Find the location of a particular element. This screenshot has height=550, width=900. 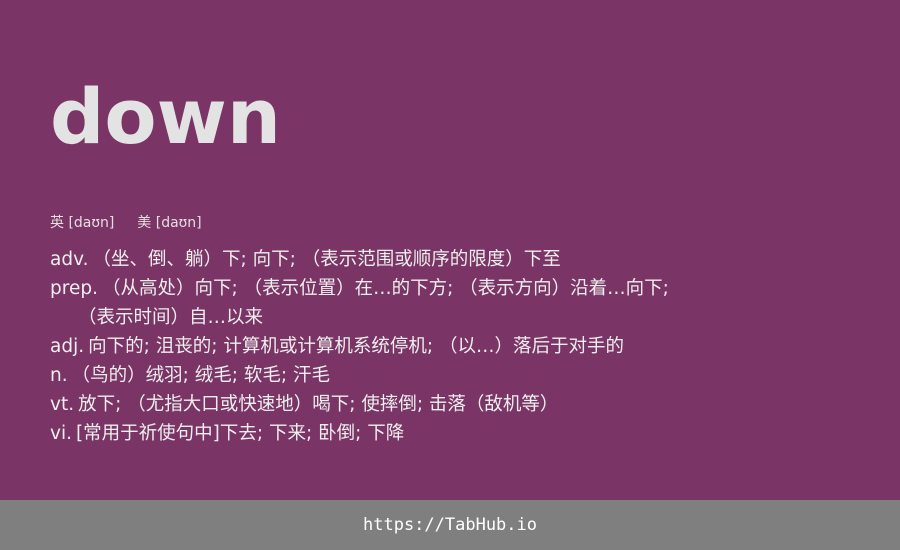

uk-ipa: [daʊn] is located at coordinates (91, 223).